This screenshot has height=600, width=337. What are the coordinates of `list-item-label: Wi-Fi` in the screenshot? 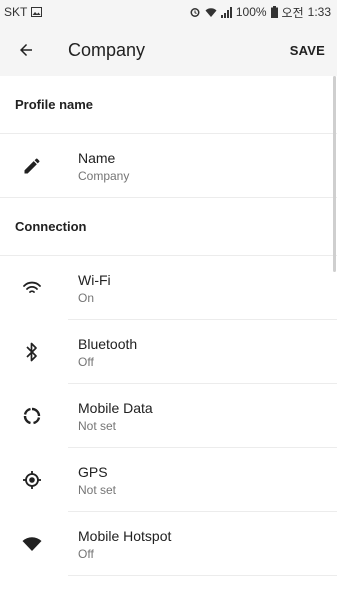 It's located at (94, 279).